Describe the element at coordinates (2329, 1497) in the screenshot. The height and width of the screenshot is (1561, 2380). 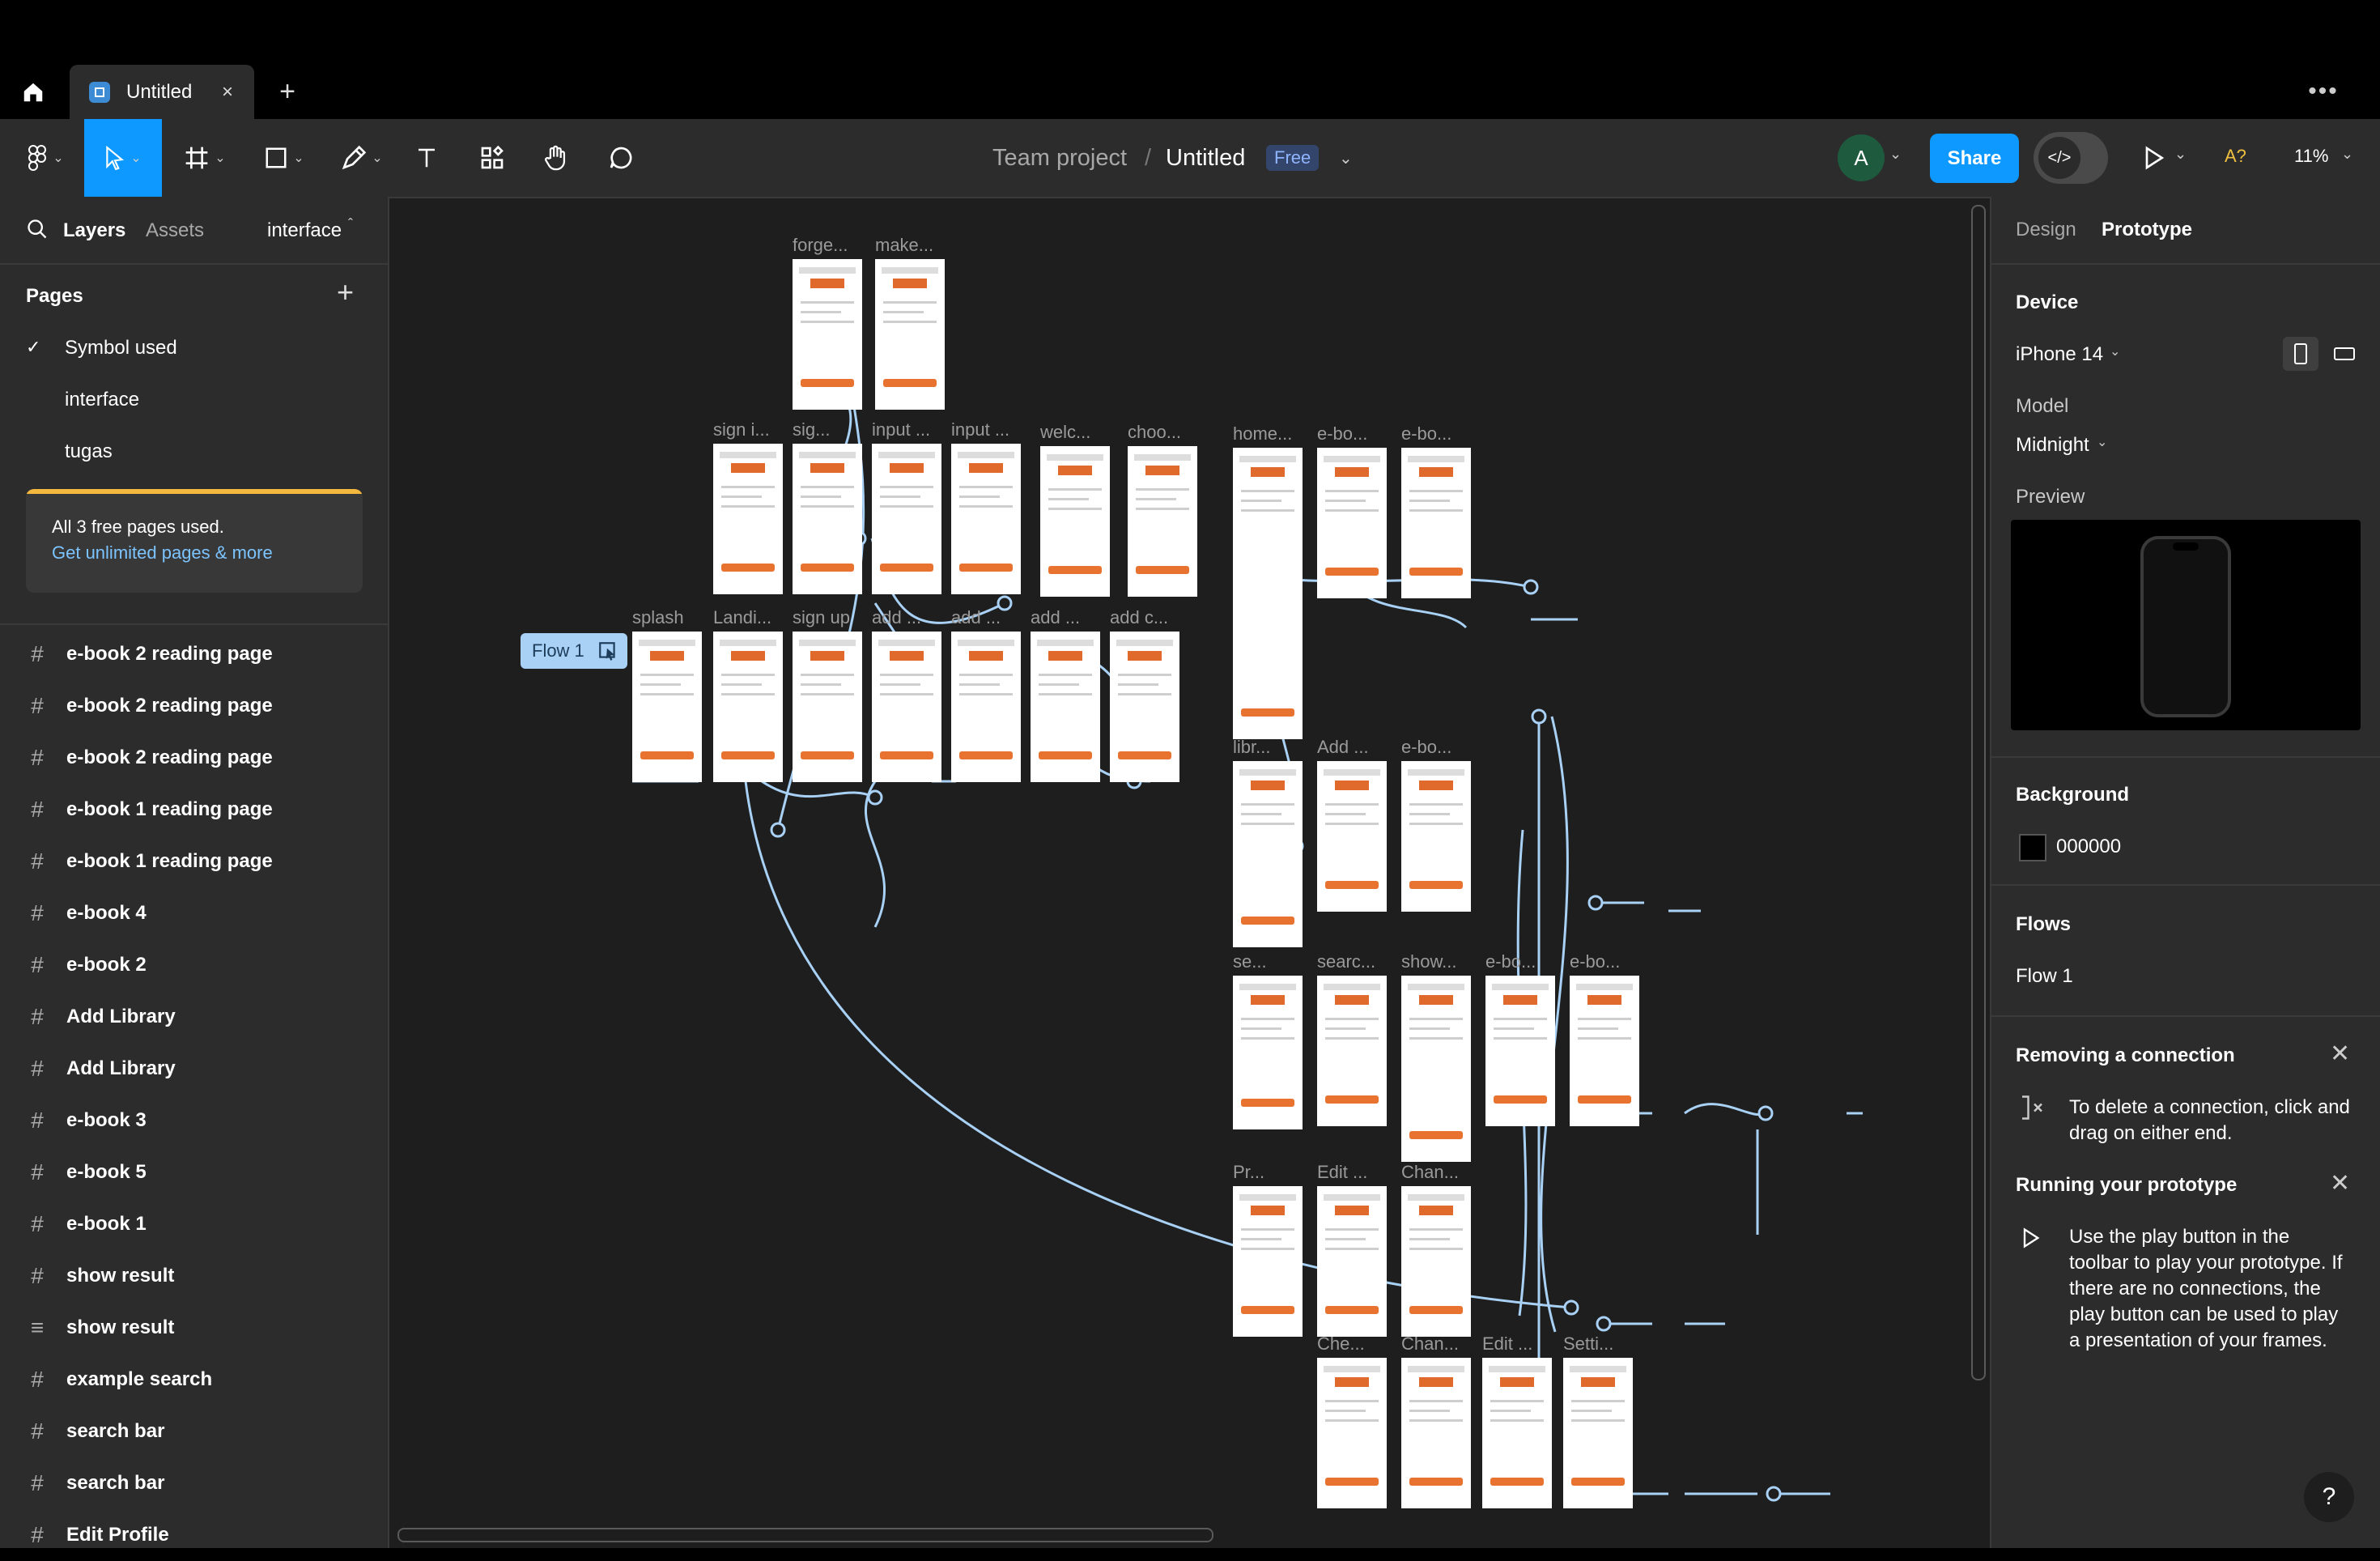
I see `help-button: ?` at that location.